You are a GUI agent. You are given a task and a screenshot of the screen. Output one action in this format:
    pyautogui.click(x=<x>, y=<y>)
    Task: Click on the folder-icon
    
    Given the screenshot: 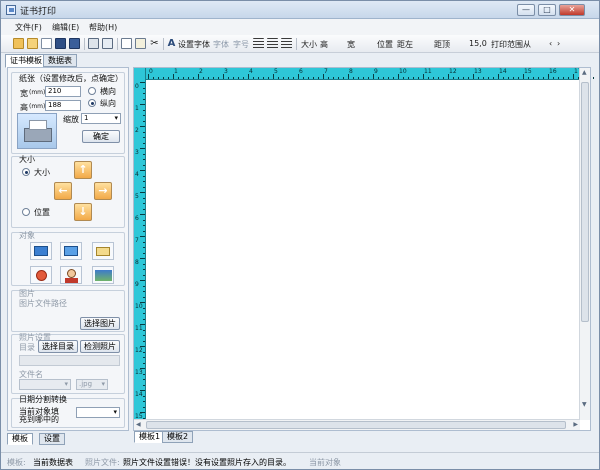 What is the action you would take?
    pyautogui.click(x=32, y=43)
    